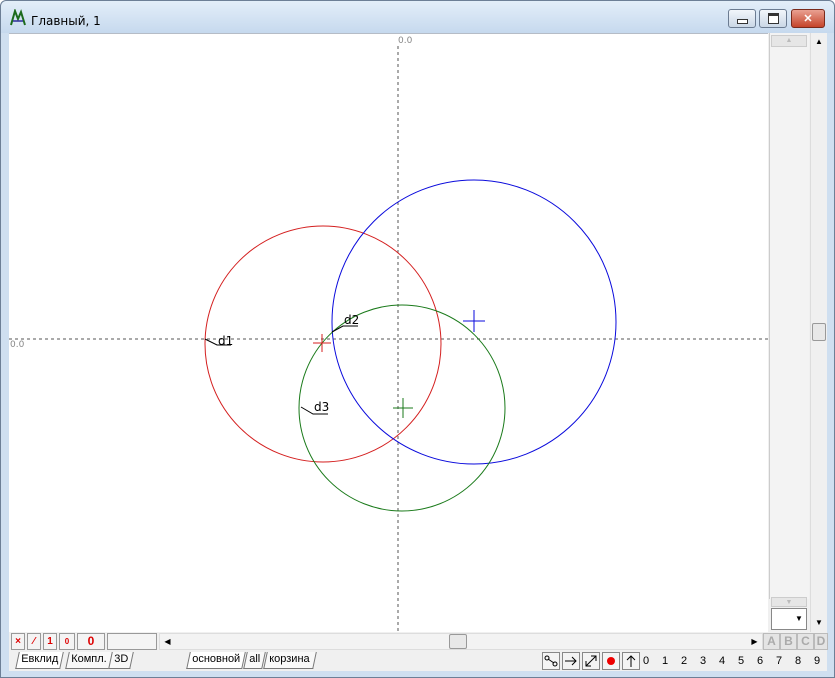 The width and height of the screenshot is (835, 678). What do you see at coordinates (819, 623) in the screenshot?
I see `scroll-down-icon: ▼` at bounding box center [819, 623].